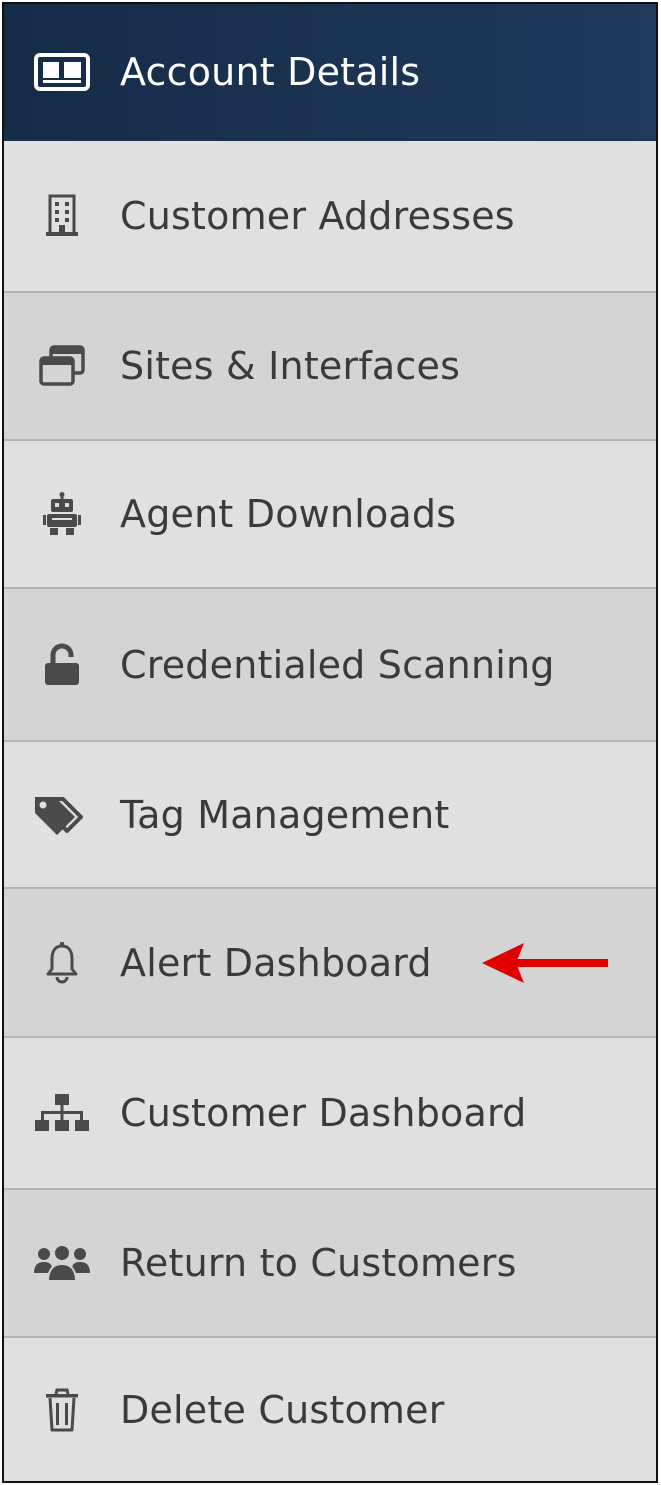 The width and height of the screenshot is (661, 1485). Describe the element at coordinates (62, 1263) in the screenshot. I see `users-icon` at that location.